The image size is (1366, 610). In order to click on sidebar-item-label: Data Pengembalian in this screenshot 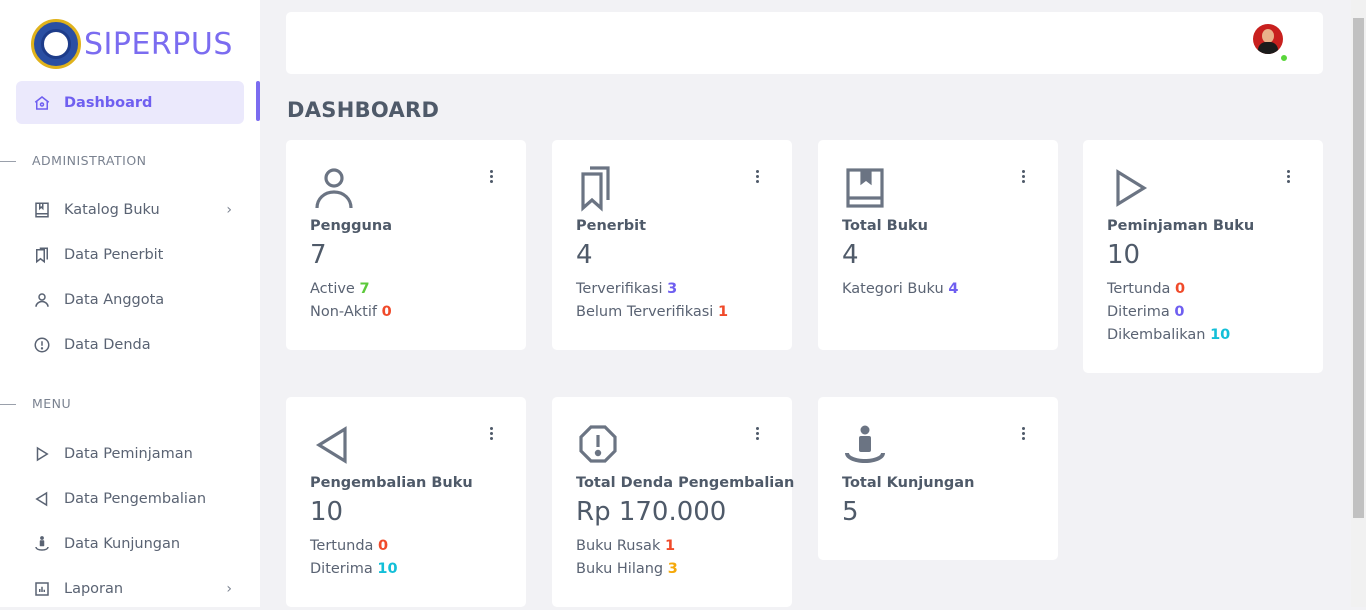, I will do `click(135, 498)`.